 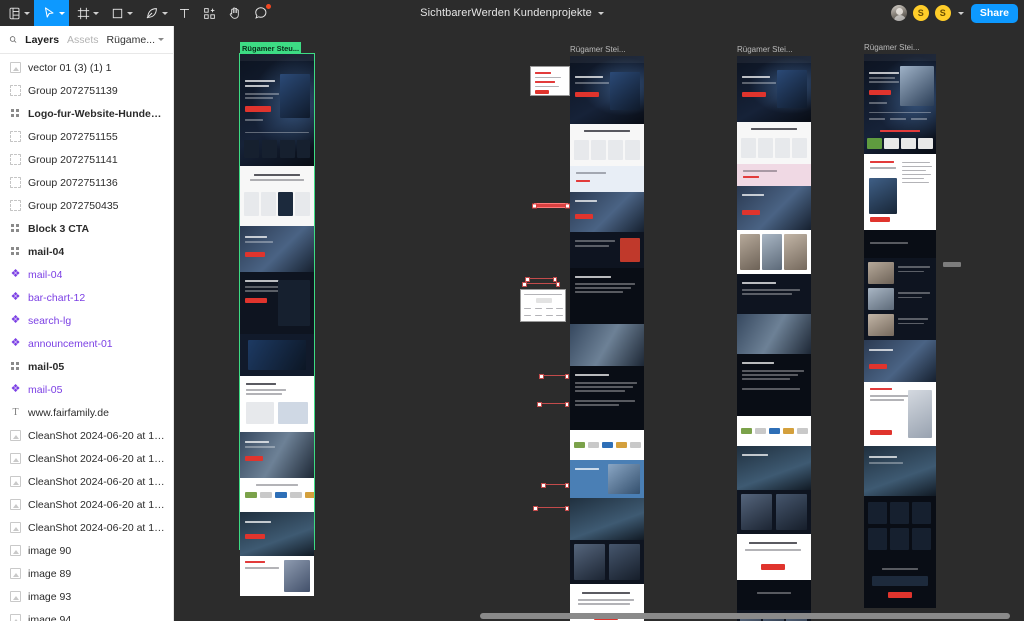 I want to click on search-icon, so click(x=13, y=39).